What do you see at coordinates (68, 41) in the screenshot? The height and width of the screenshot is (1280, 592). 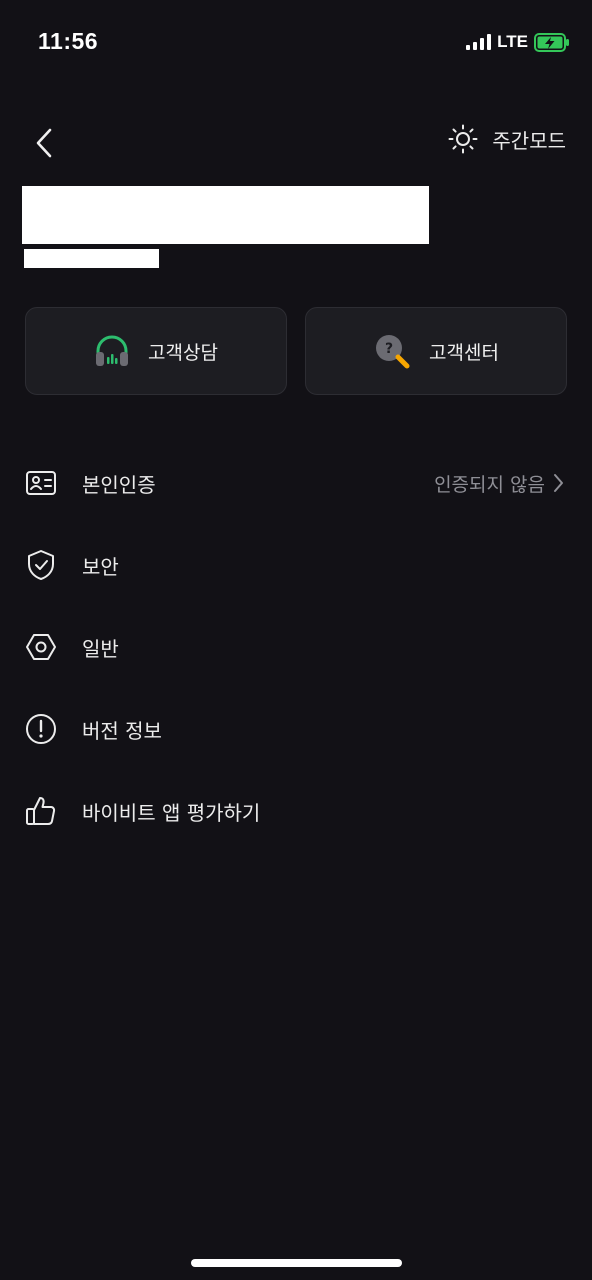 I see `status-time: 11:56` at bounding box center [68, 41].